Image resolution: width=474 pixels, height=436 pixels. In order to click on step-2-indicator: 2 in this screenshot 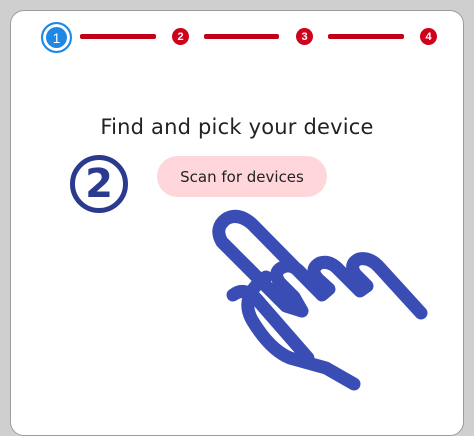, I will do `click(180, 36)`.